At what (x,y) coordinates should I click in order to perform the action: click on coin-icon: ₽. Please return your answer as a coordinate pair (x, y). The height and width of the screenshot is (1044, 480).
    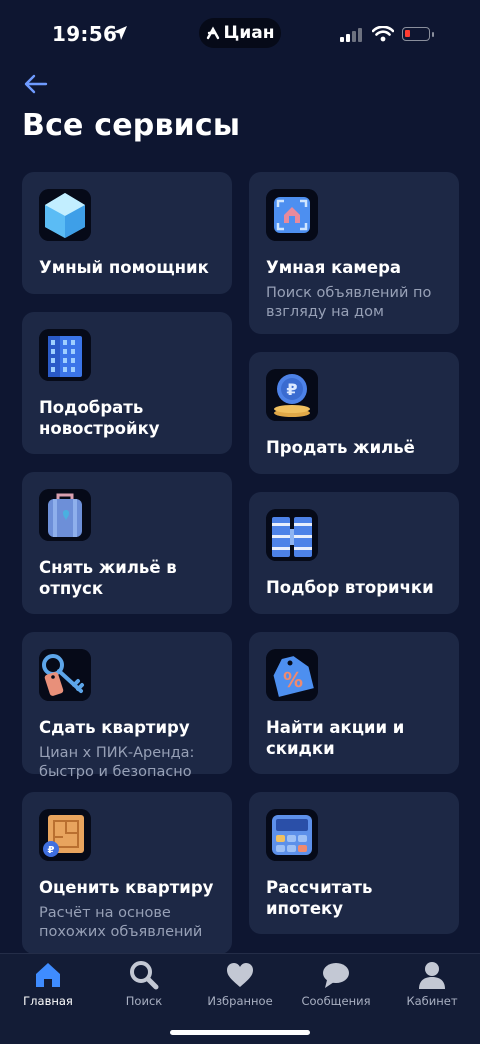
    Looking at the image, I should click on (292, 395).